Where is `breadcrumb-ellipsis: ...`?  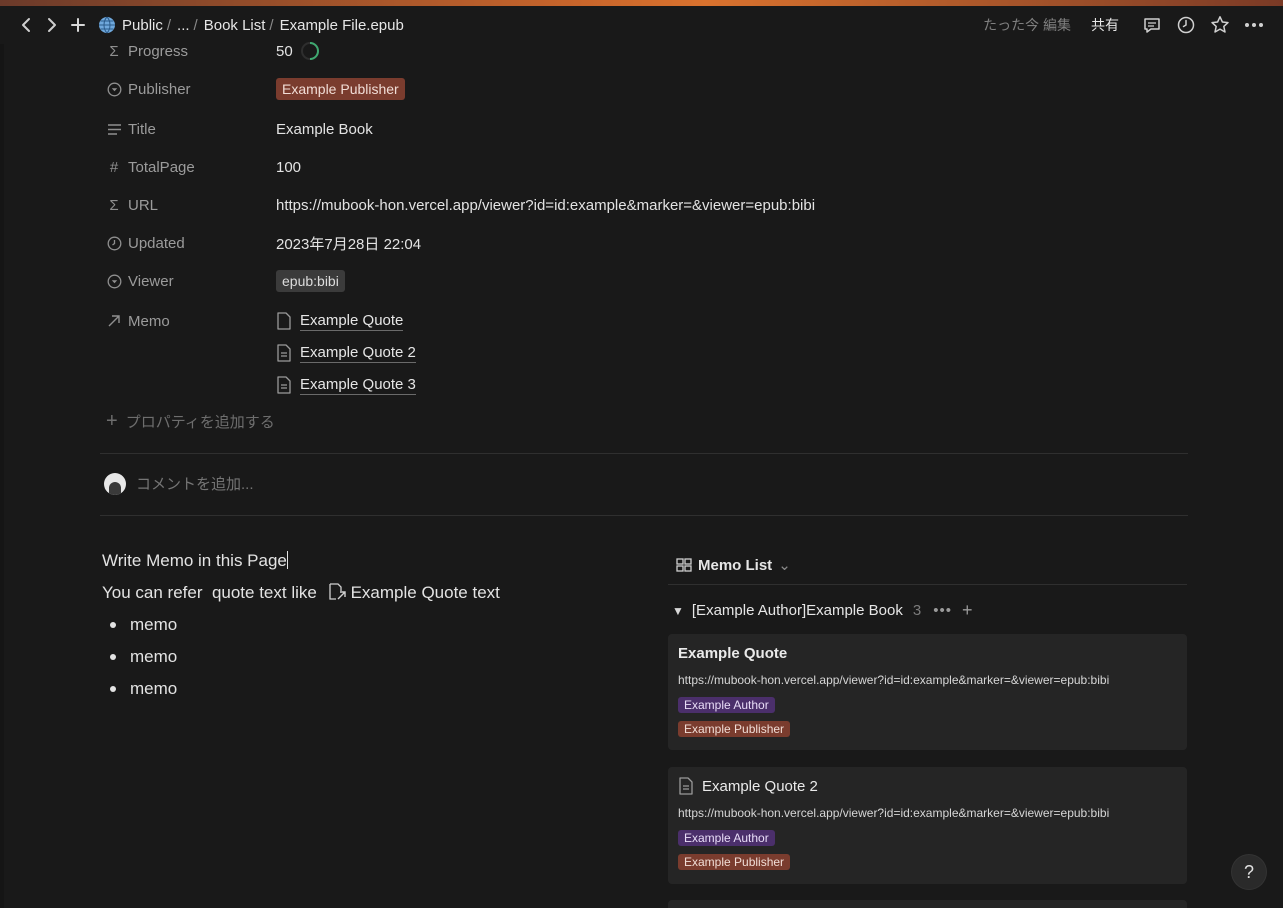
breadcrumb-ellipsis: ... is located at coordinates (183, 25).